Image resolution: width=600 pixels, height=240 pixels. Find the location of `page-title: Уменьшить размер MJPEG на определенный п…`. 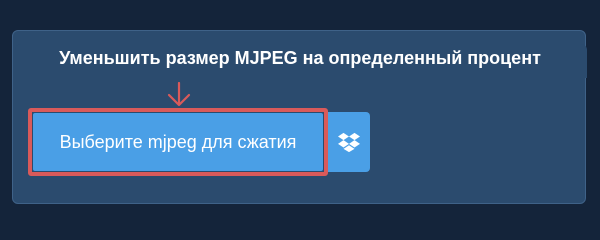

page-title: Уменьшить размер MJPEG на определенный п… is located at coordinates (300, 58).